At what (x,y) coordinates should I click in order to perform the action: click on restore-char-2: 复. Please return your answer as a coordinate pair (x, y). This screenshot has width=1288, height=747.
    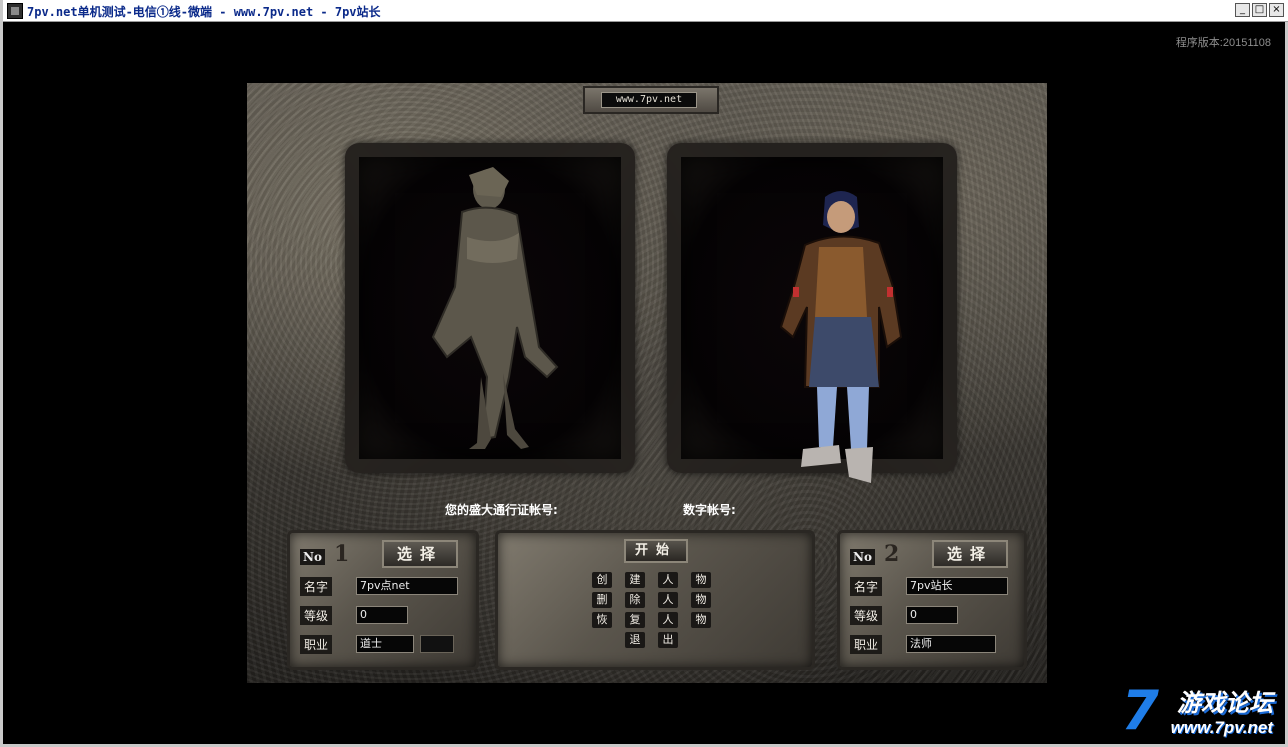
    Looking at the image, I should click on (635, 620).